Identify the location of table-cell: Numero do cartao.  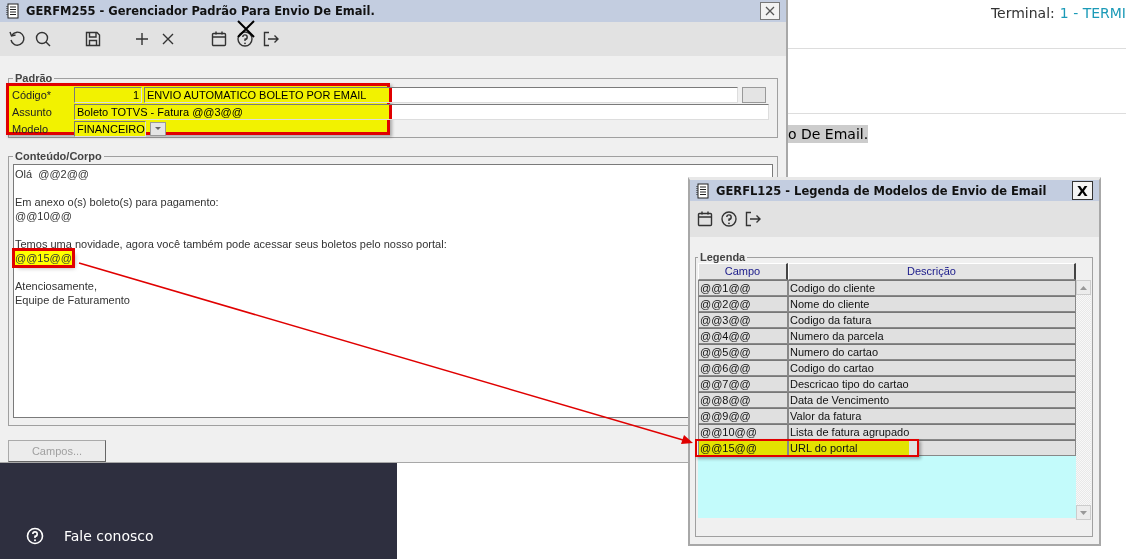
(932, 352).